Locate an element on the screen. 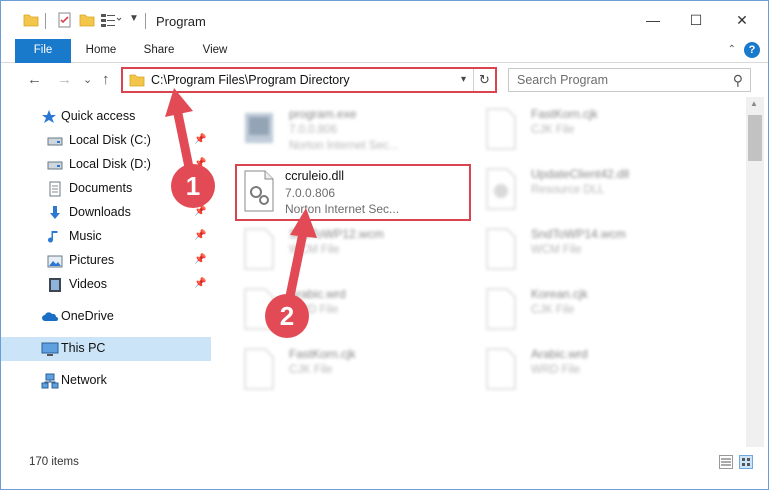 The height and width of the screenshot is (491, 769). drive-icon is located at coordinates (55, 141).